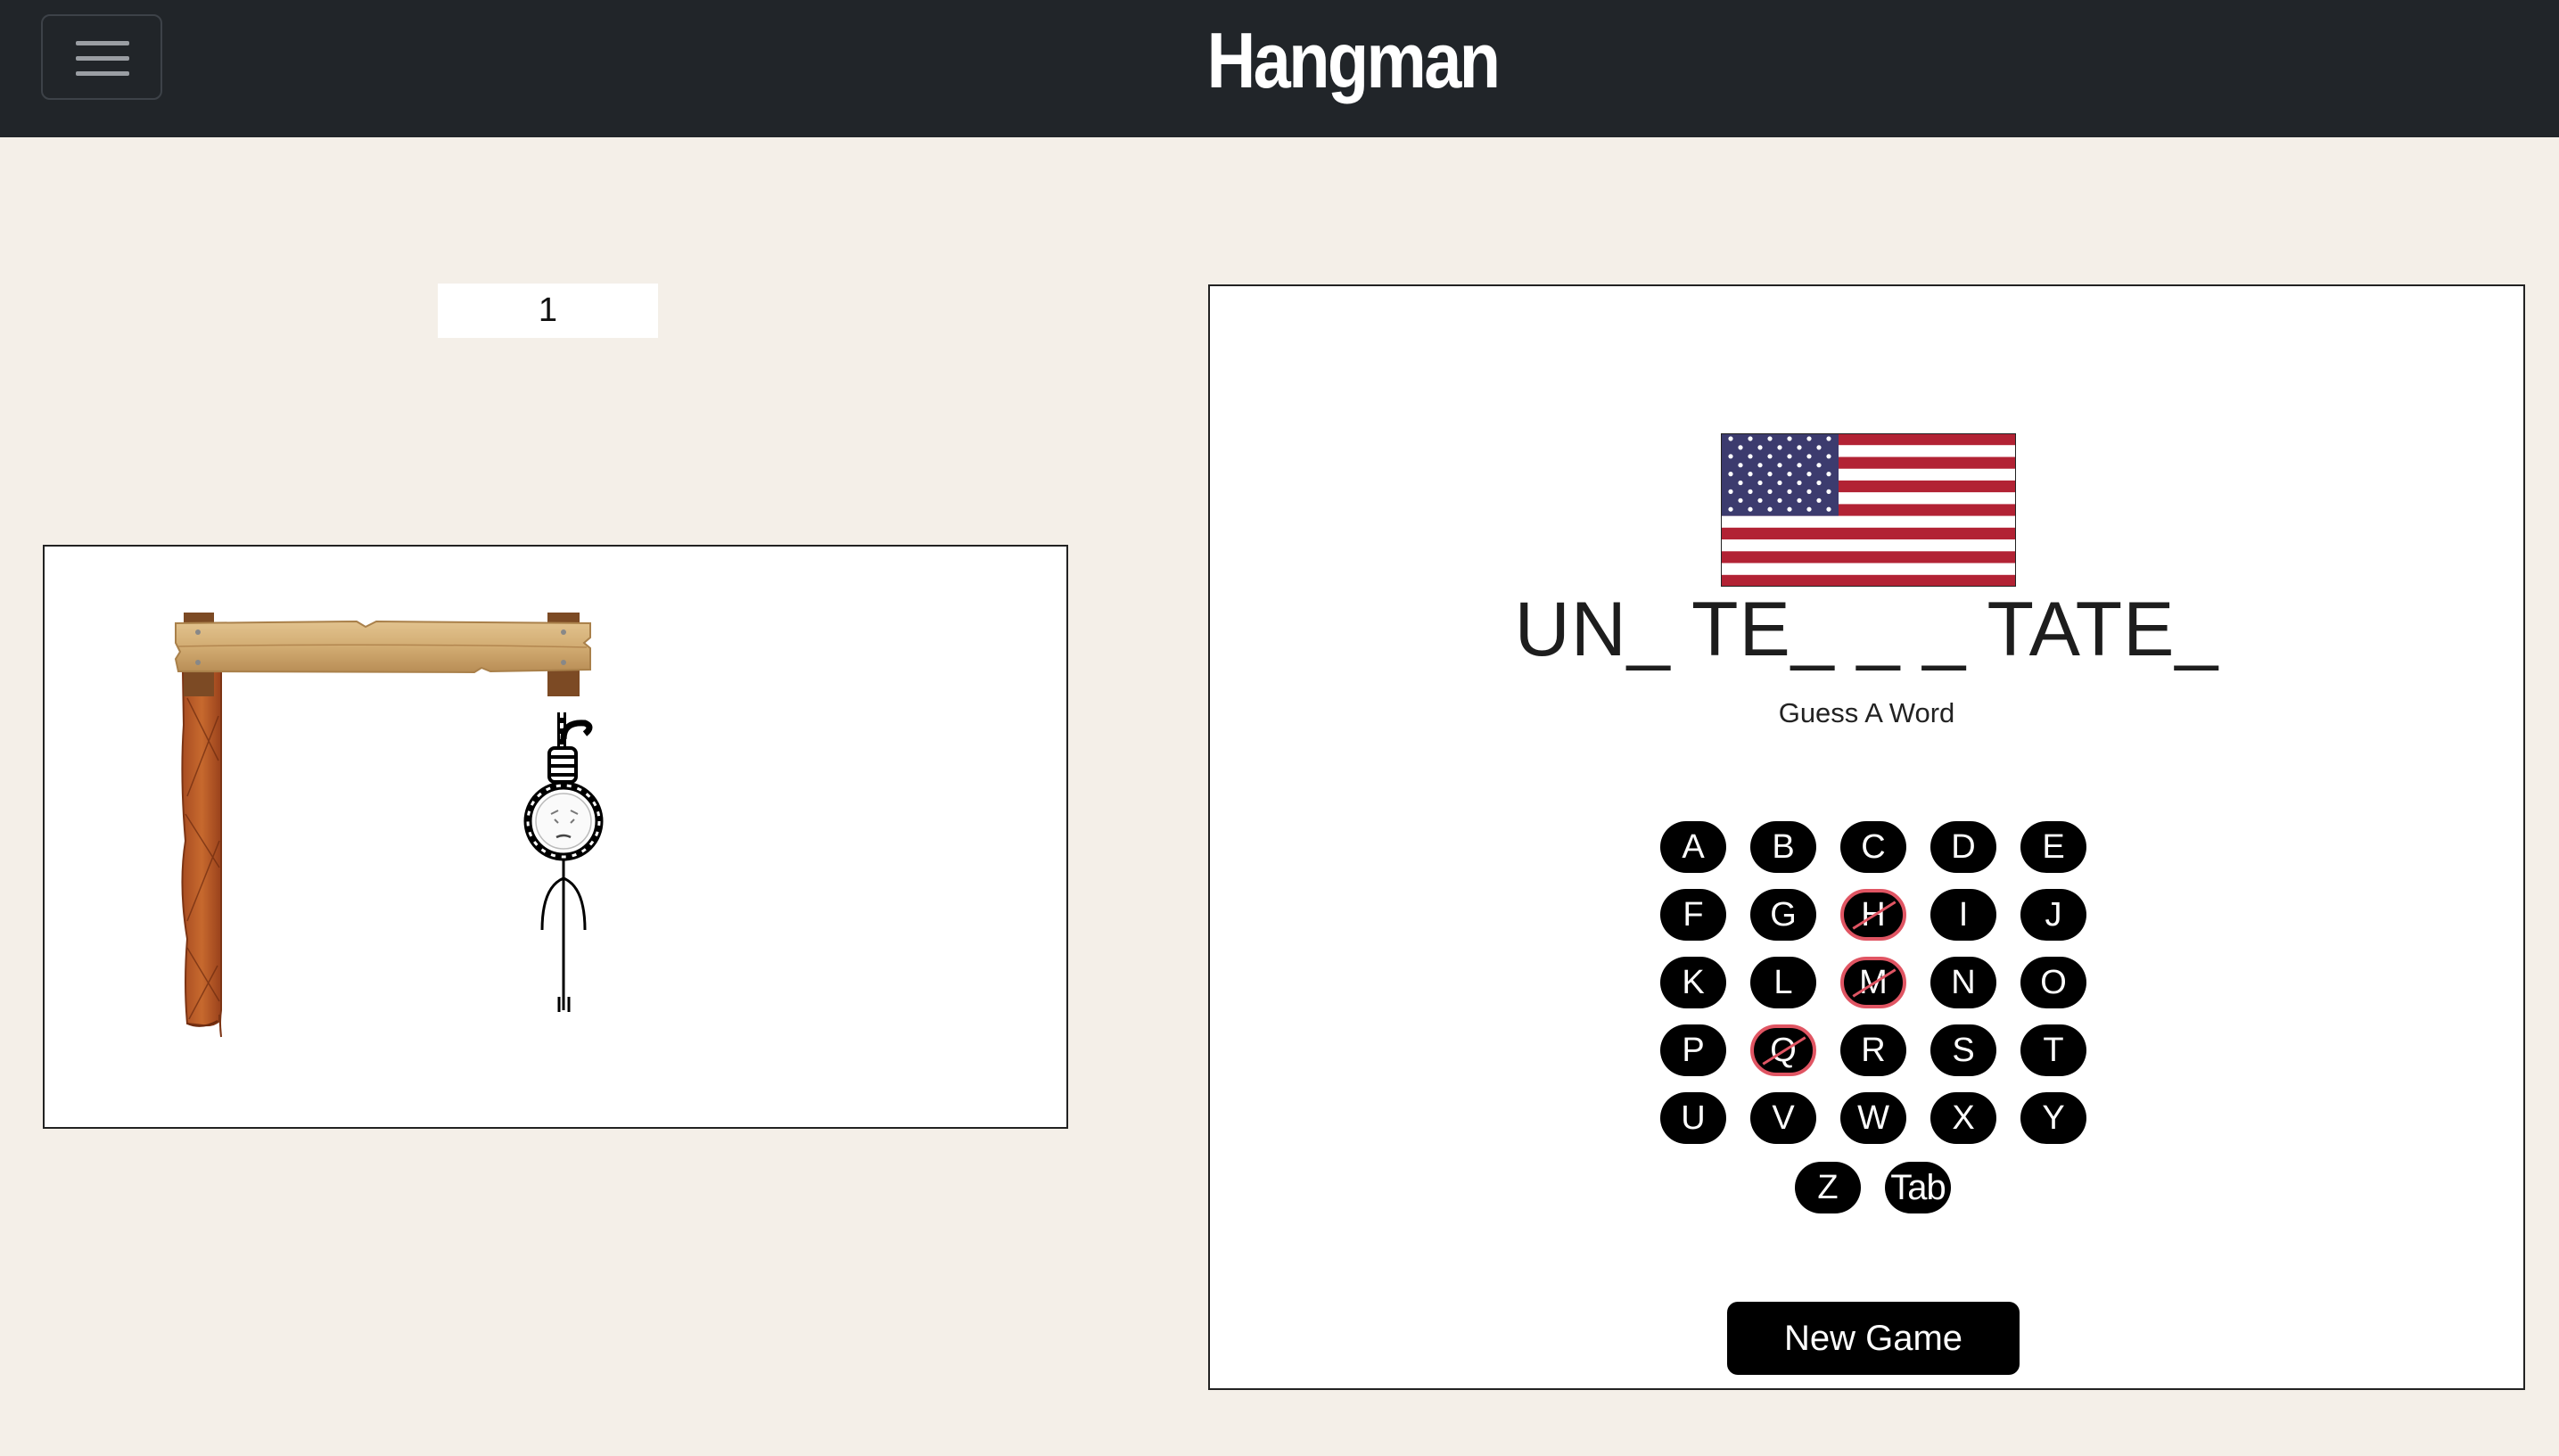 The width and height of the screenshot is (2559, 1456). Describe the element at coordinates (1866, 712) in the screenshot. I see `hint-text: Guess A Word` at that location.